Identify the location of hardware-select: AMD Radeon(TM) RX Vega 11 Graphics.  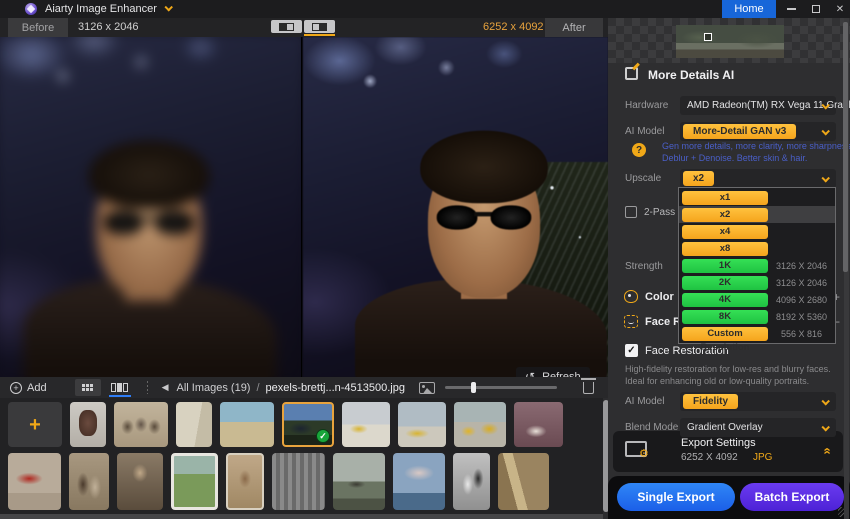
(765, 105).